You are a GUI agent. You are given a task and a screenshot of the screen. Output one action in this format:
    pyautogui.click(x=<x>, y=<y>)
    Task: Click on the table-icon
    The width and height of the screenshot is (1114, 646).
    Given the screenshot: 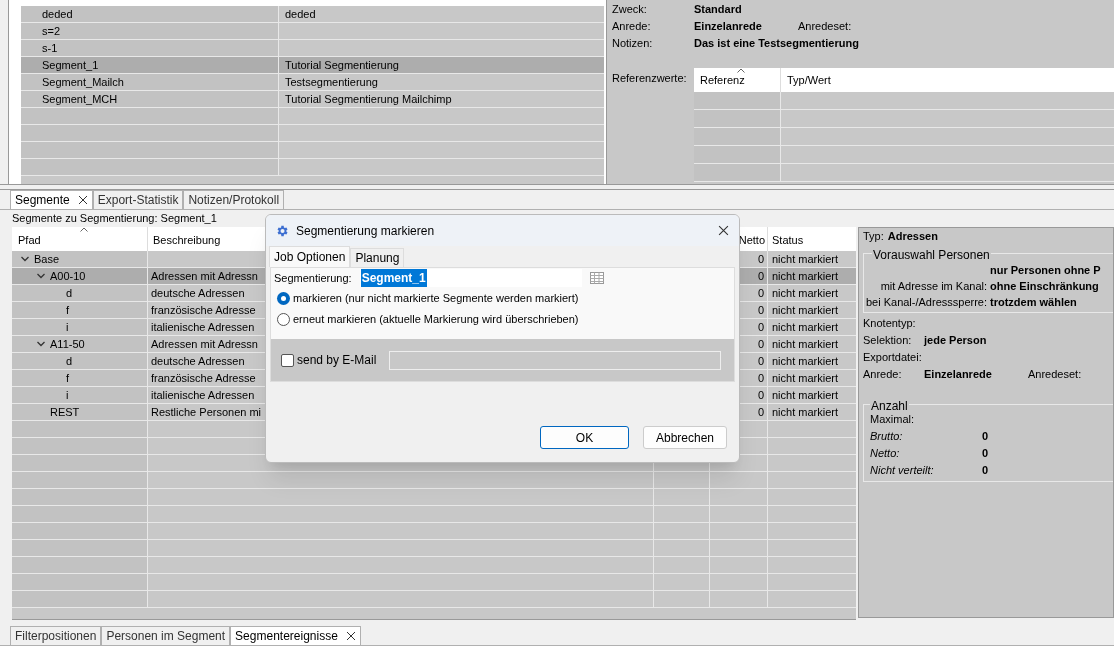 What is the action you would take?
    pyautogui.click(x=596, y=278)
    